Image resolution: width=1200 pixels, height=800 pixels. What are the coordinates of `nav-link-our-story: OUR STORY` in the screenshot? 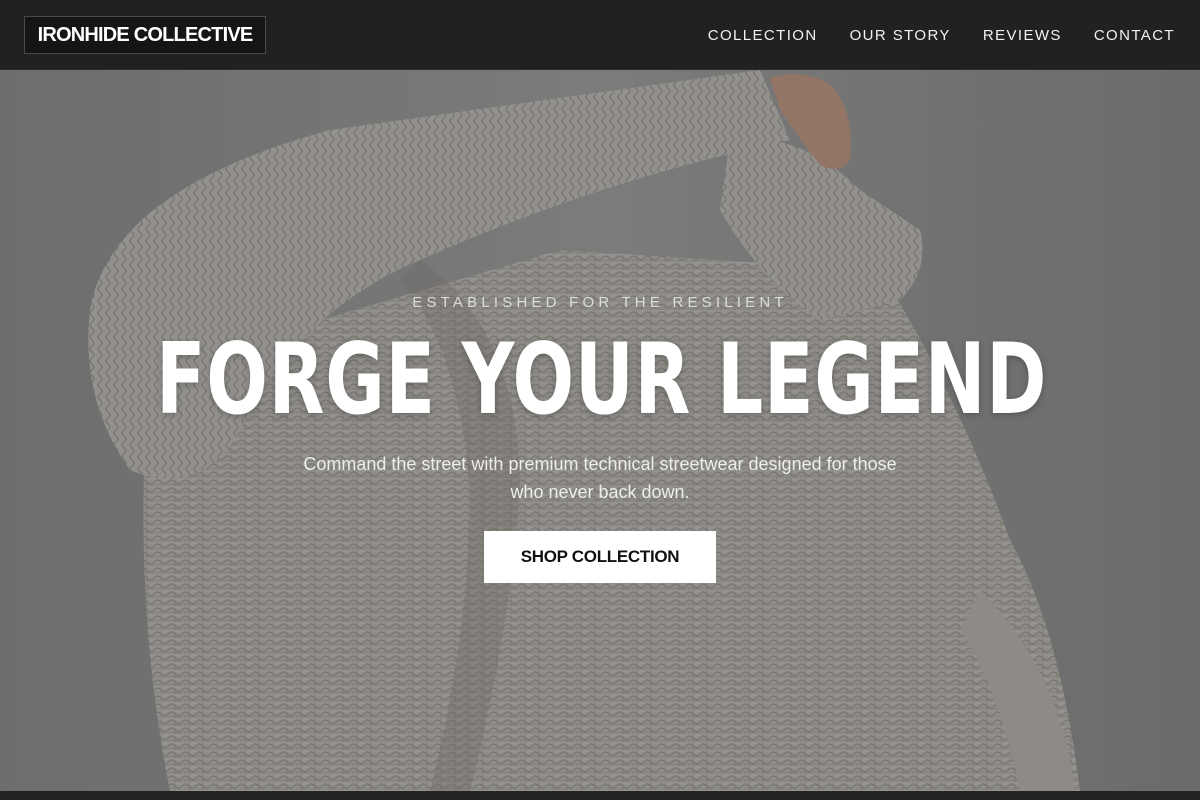 It's located at (900, 35).